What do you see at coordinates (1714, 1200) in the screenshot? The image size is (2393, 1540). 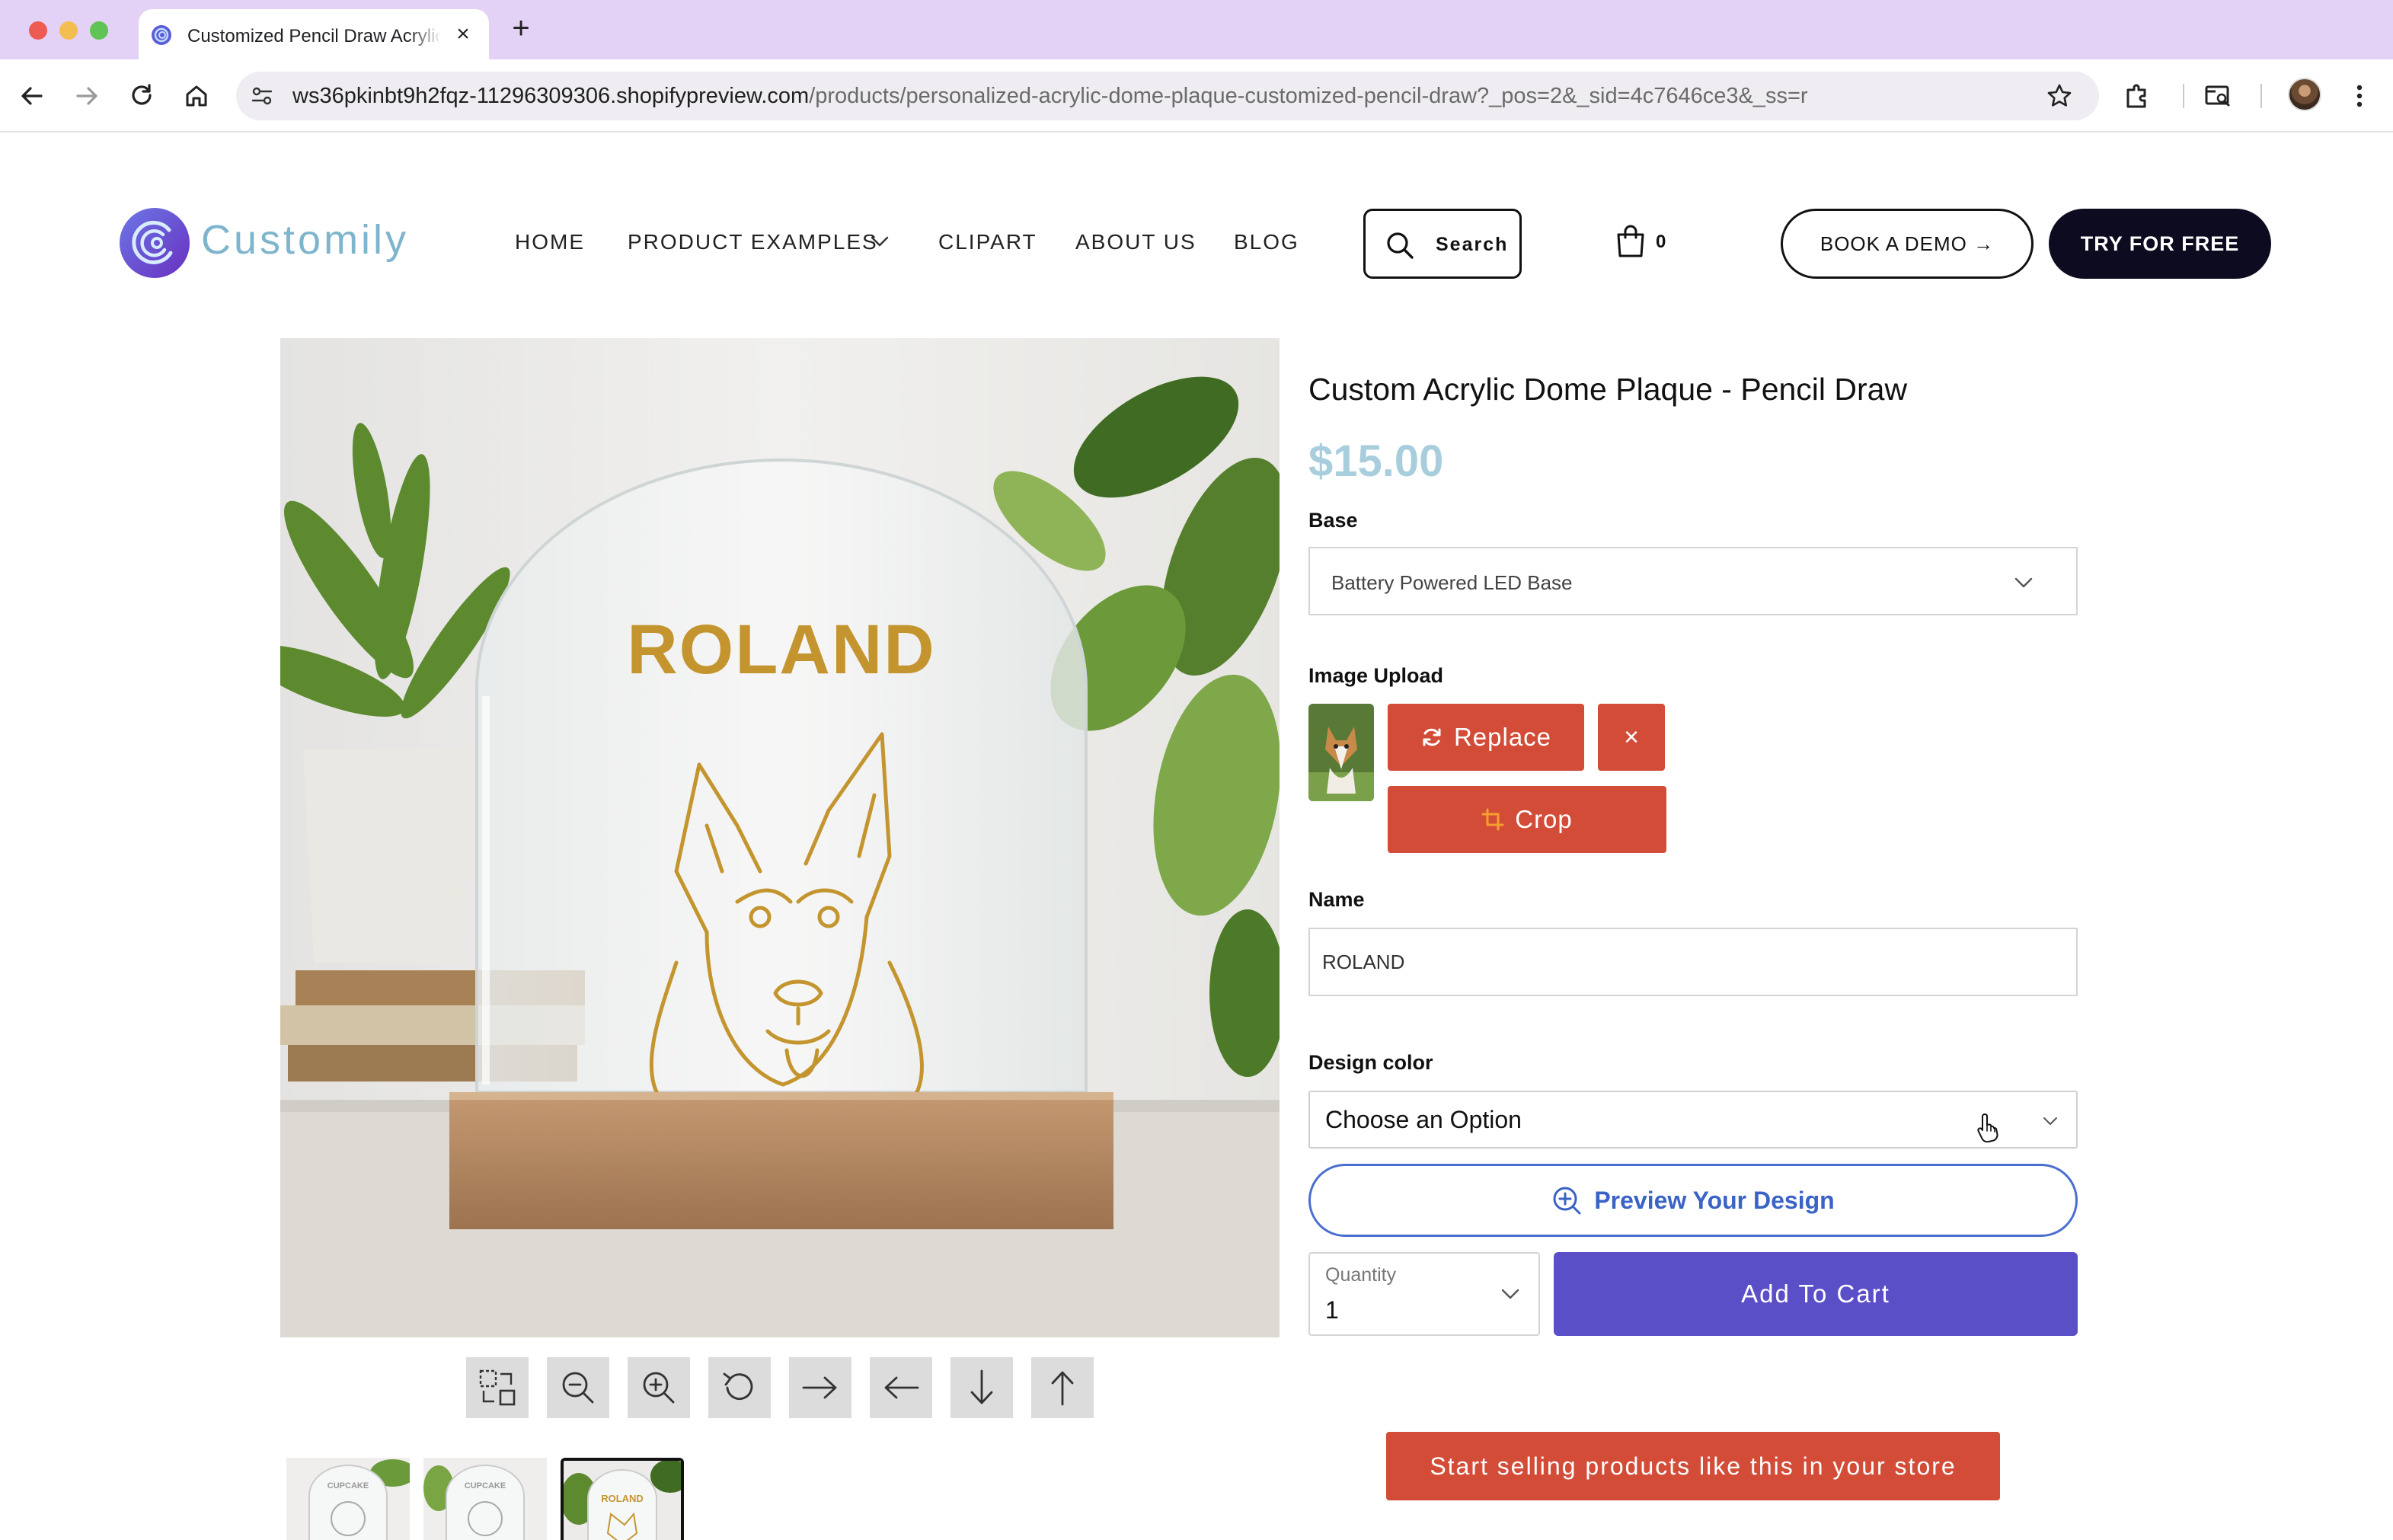 I see `preview-label: Preview Your Design` at bounding box center [1714, 1200].